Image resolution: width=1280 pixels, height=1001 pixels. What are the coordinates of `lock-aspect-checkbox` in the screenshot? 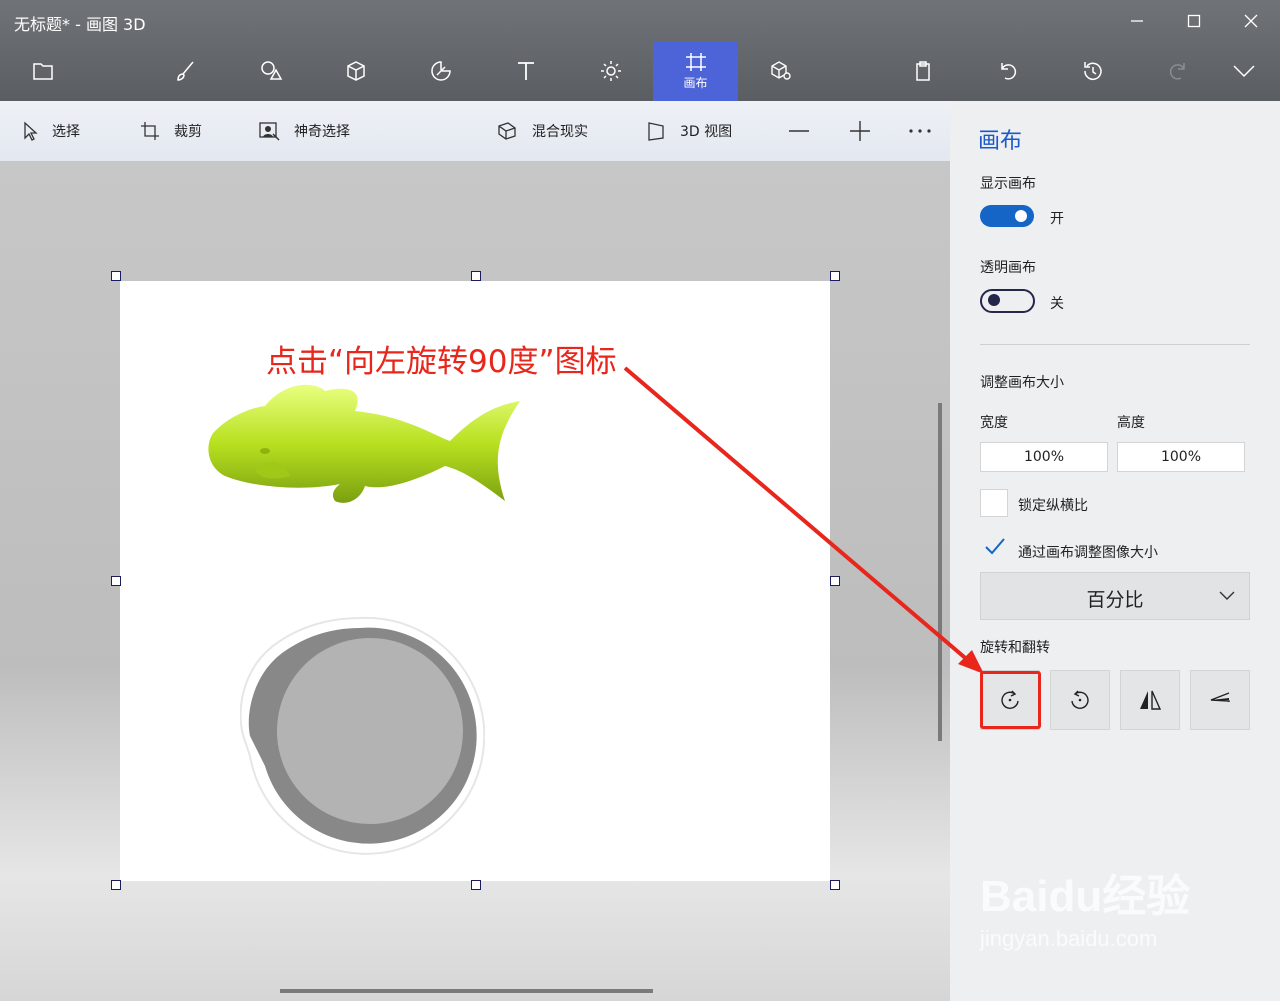 It's located at (994, 503).